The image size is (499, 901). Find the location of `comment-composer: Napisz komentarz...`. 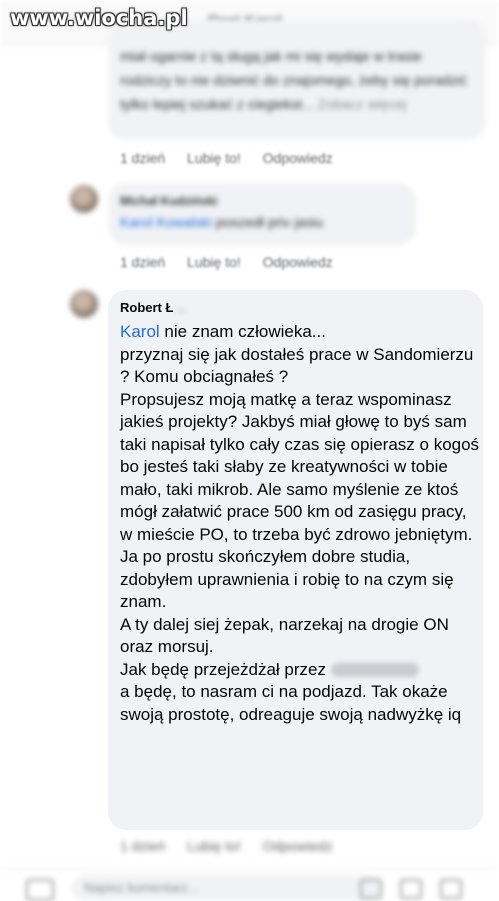

comment-composer: Napisz komentarz... is located at coordinates (249, 884).